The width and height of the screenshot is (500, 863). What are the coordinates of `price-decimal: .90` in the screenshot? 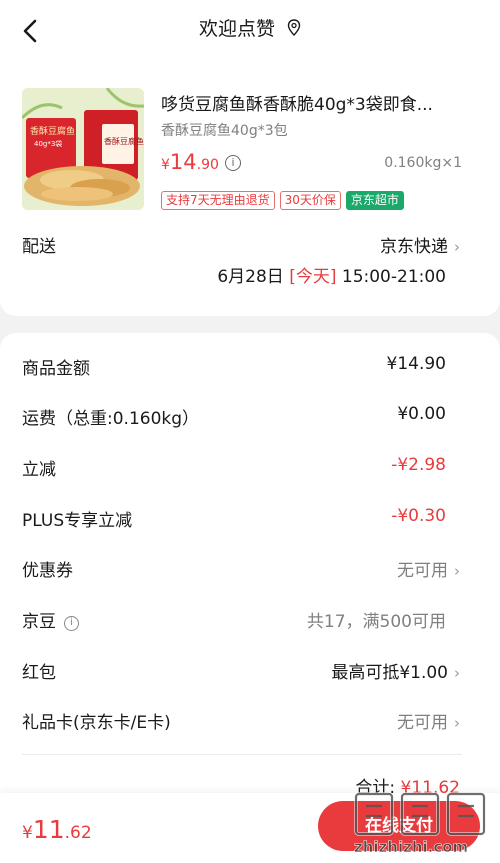 It's located at (207, 165).